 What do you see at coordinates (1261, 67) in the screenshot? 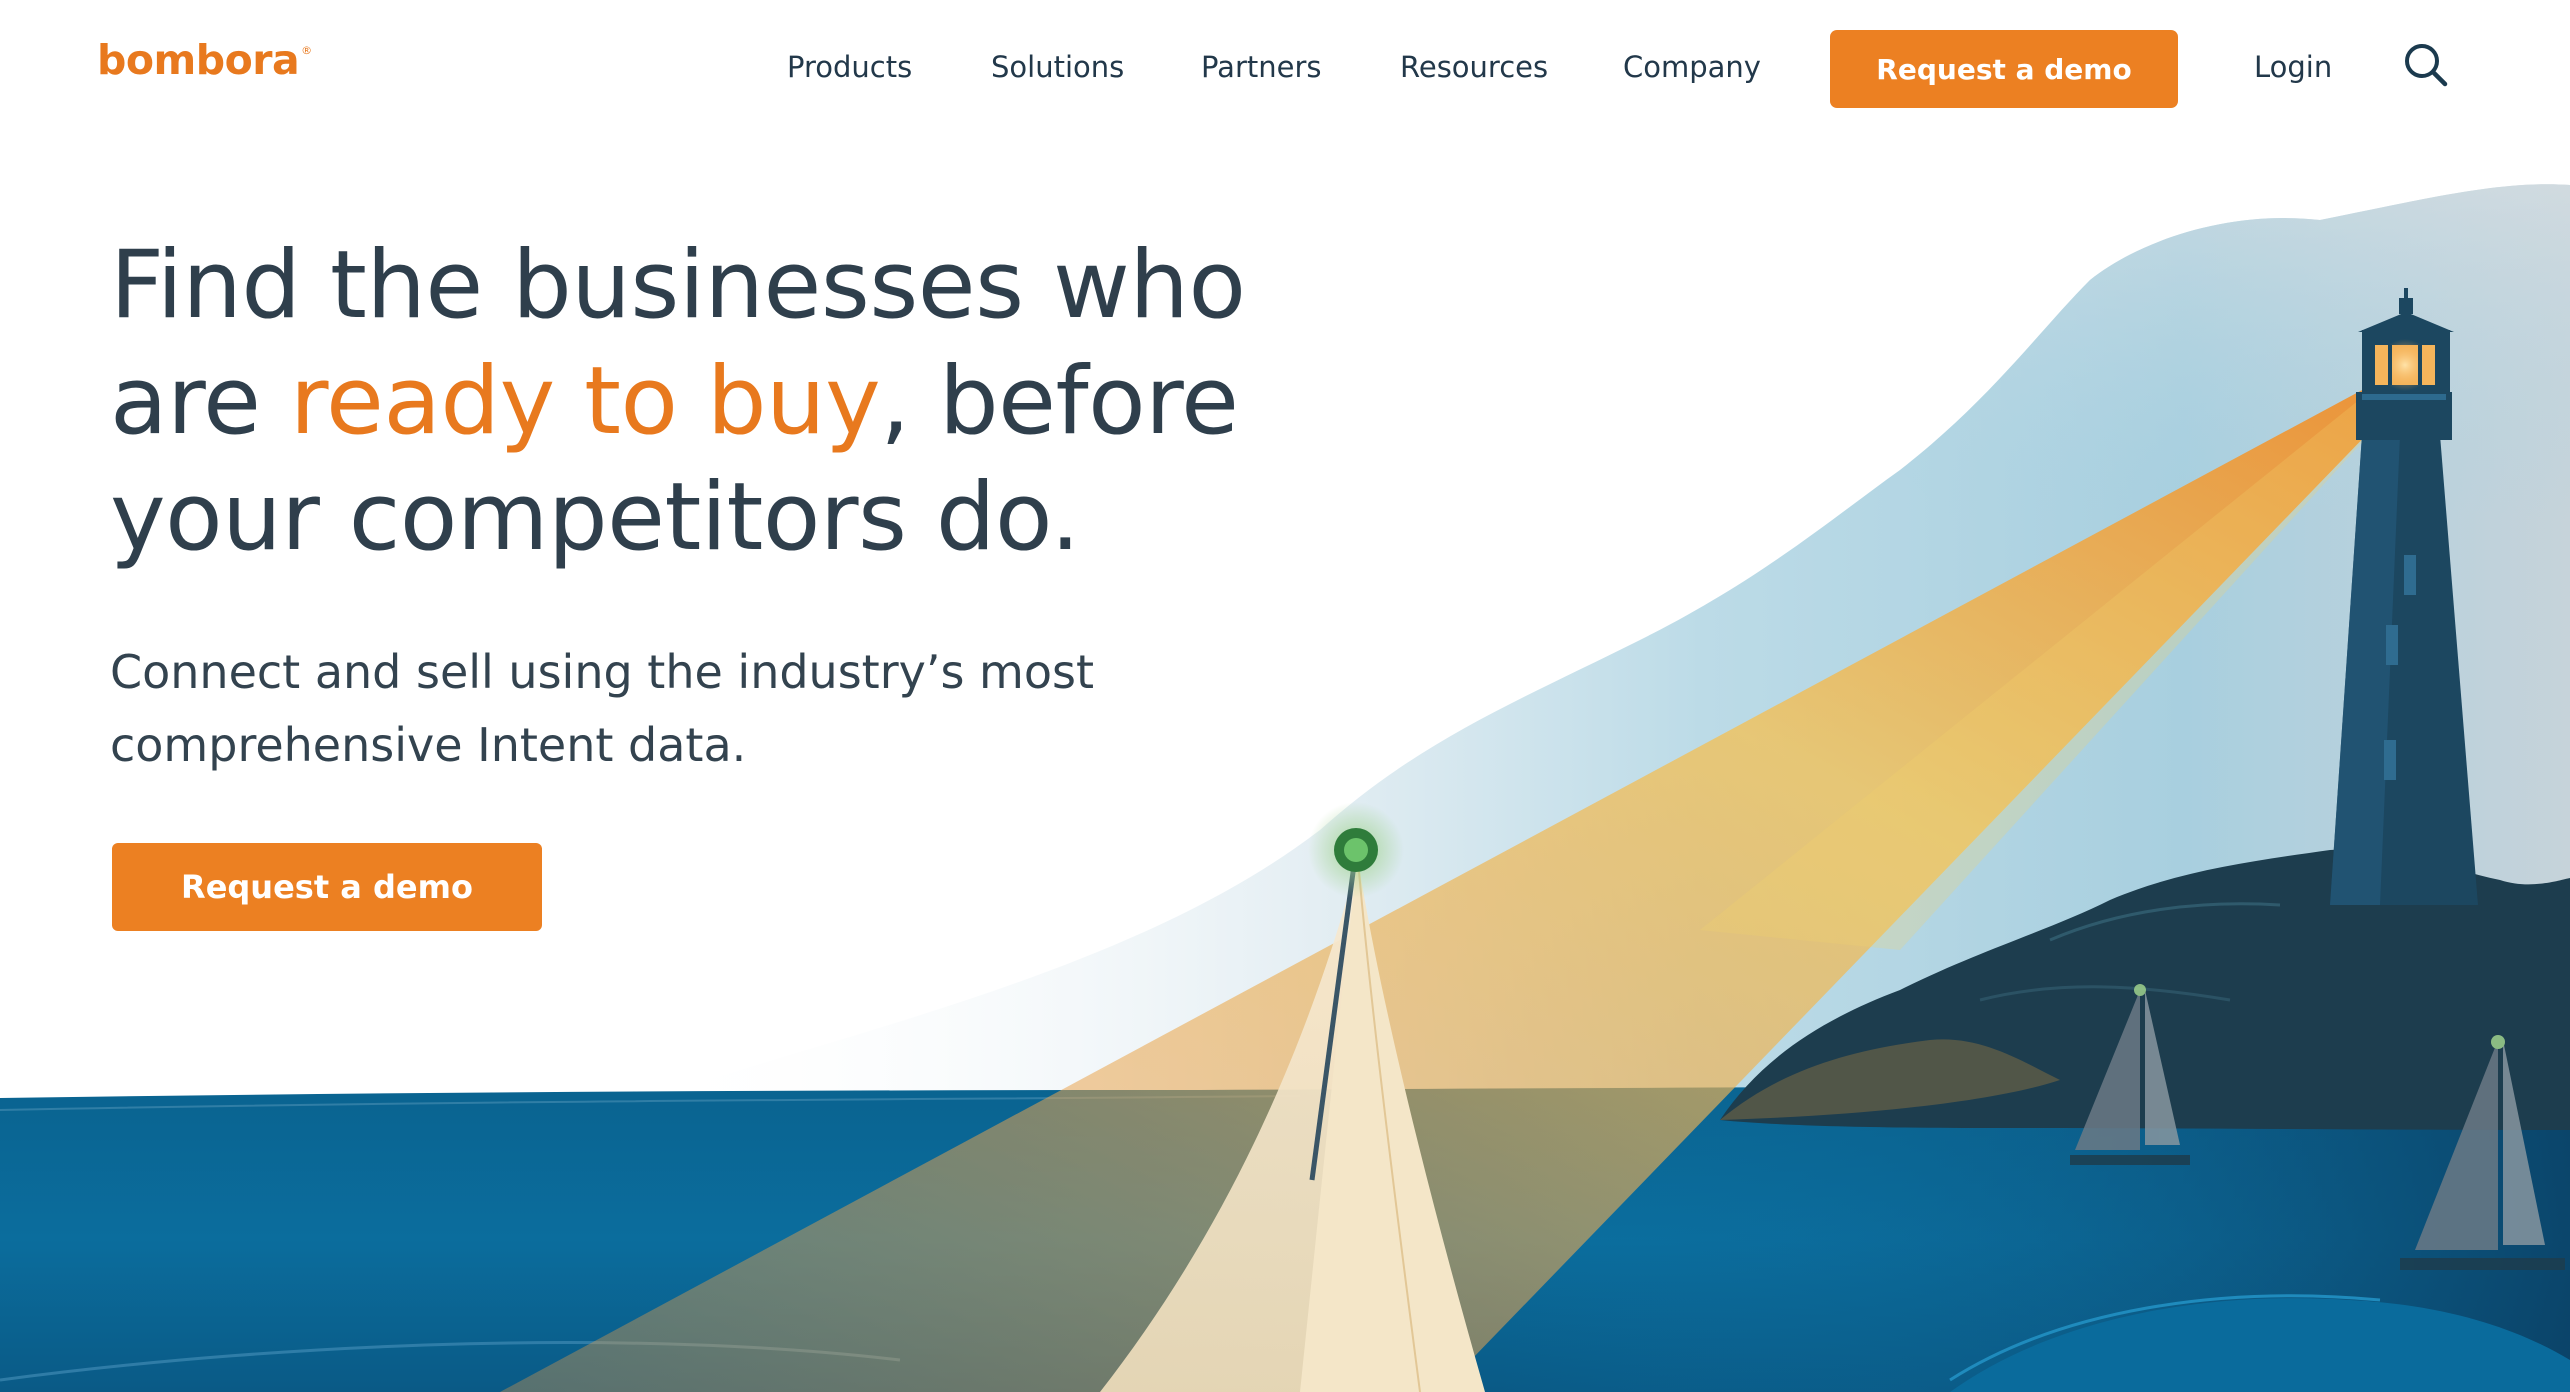
I see `nav-partners: Partners` at bounding box center [1261, 67].